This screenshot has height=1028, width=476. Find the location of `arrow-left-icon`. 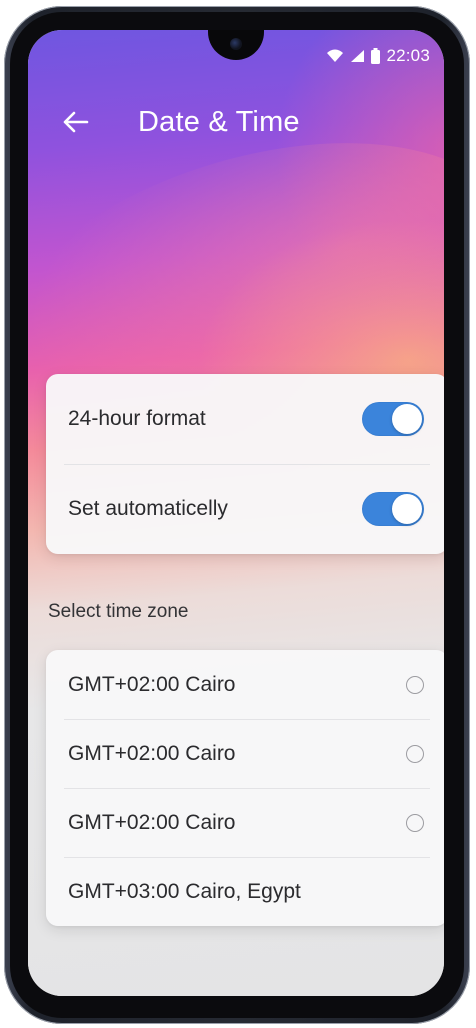

arrow-left-icon is located at coordinates (76, 122).